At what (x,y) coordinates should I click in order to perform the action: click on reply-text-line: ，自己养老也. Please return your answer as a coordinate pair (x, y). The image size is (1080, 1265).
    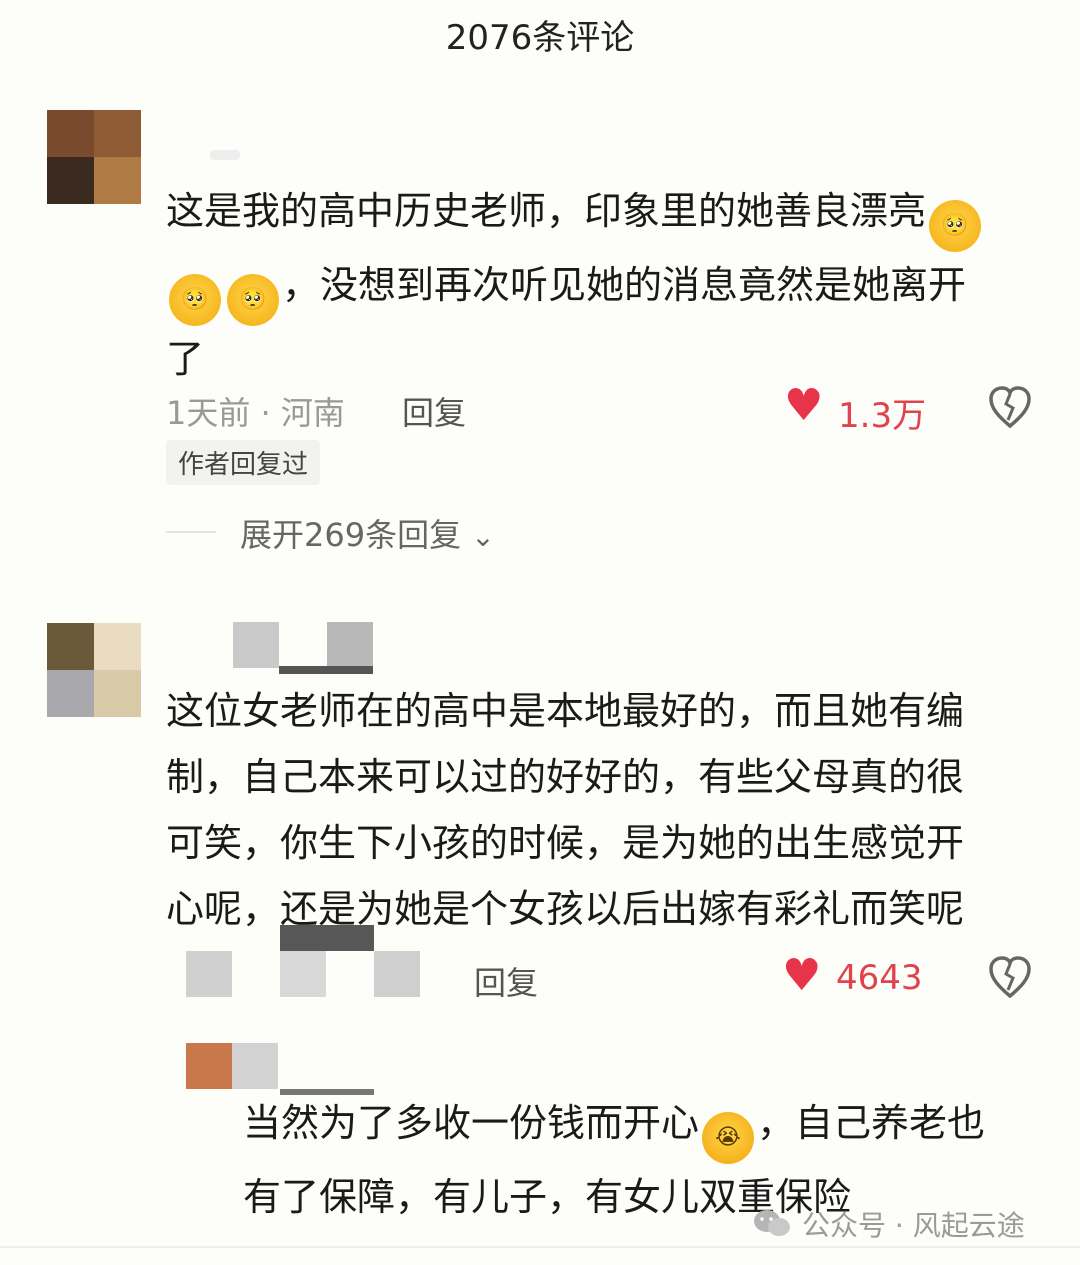
    Looking at the image, I should click on (871, 1123).